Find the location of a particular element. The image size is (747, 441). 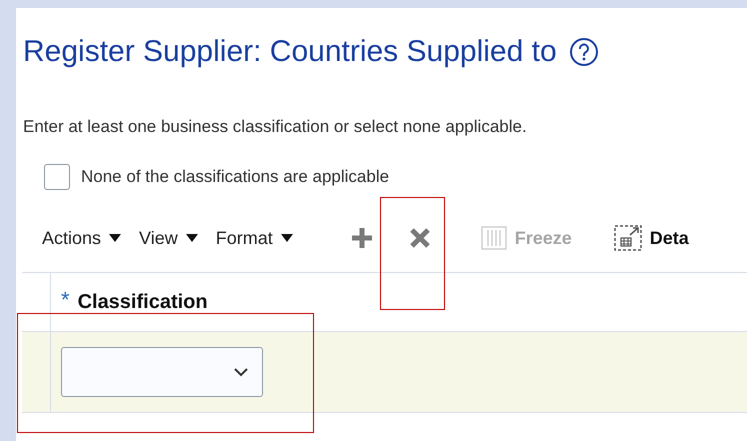

detach-icon is located at coordinates (628, 238).